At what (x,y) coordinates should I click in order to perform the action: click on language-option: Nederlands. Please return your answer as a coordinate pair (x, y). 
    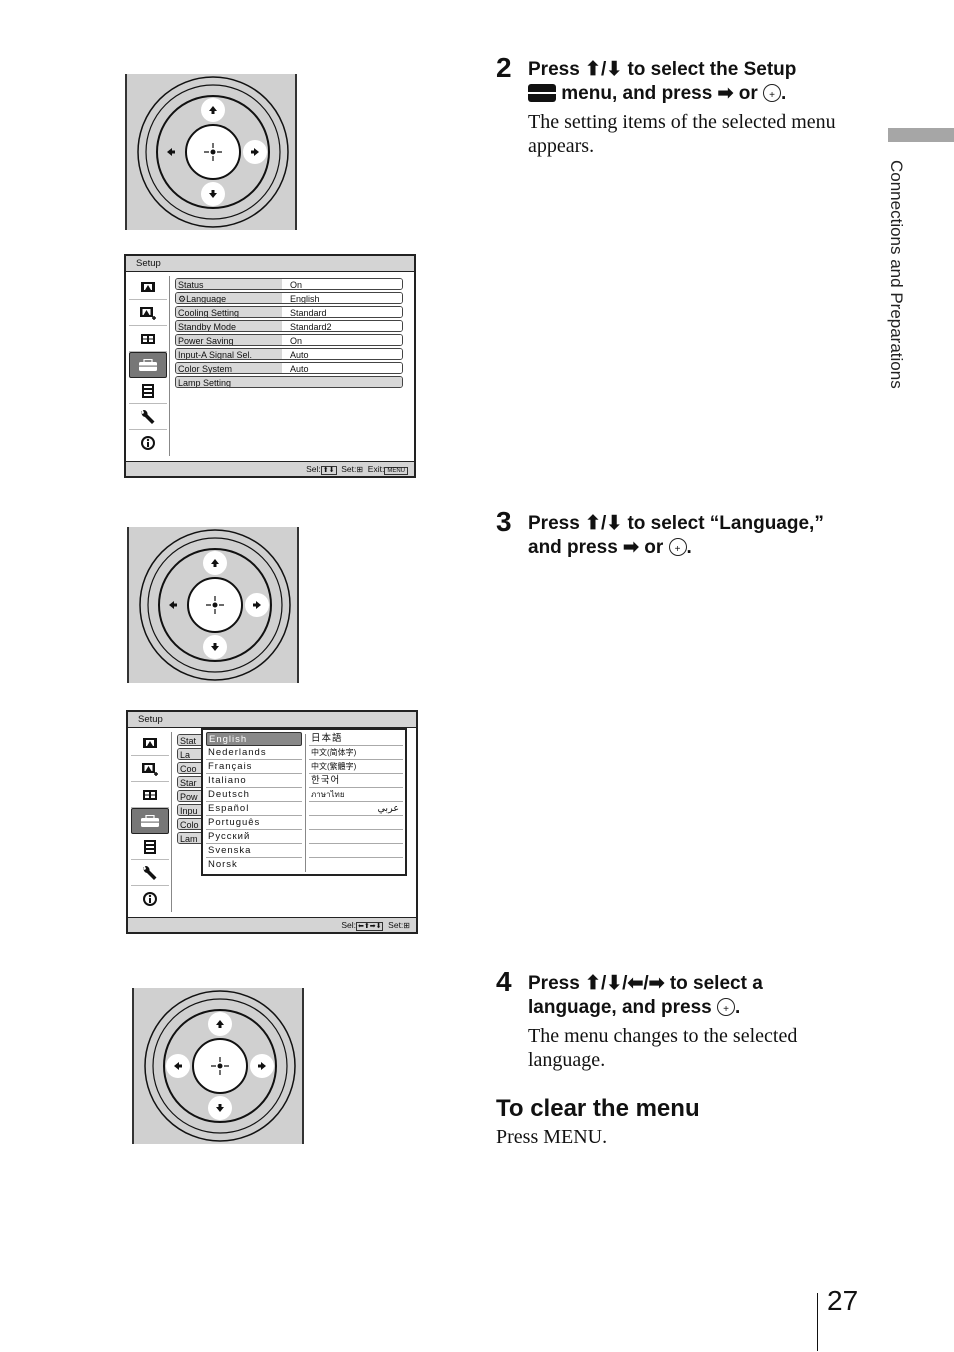
    Looking at the image, I should click on (254, 753).